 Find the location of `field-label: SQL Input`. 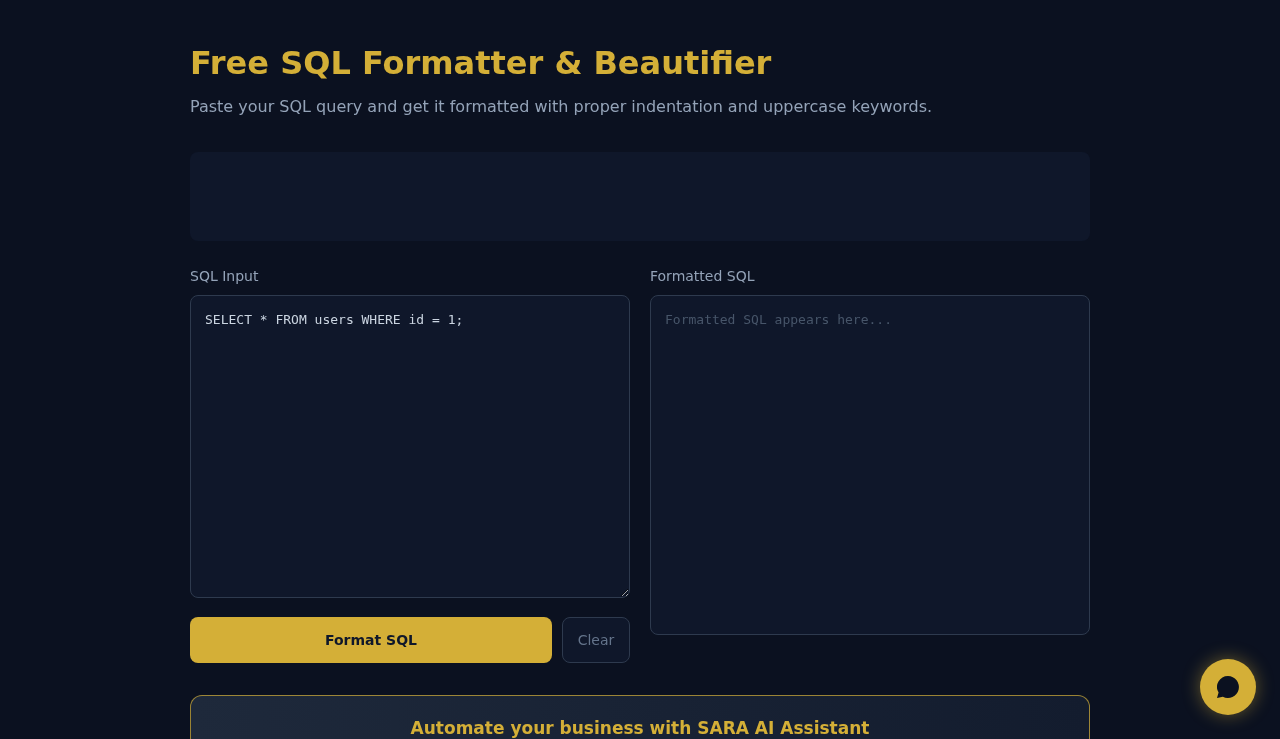

field-label: SQL Input is located at coordinates (224, 276).